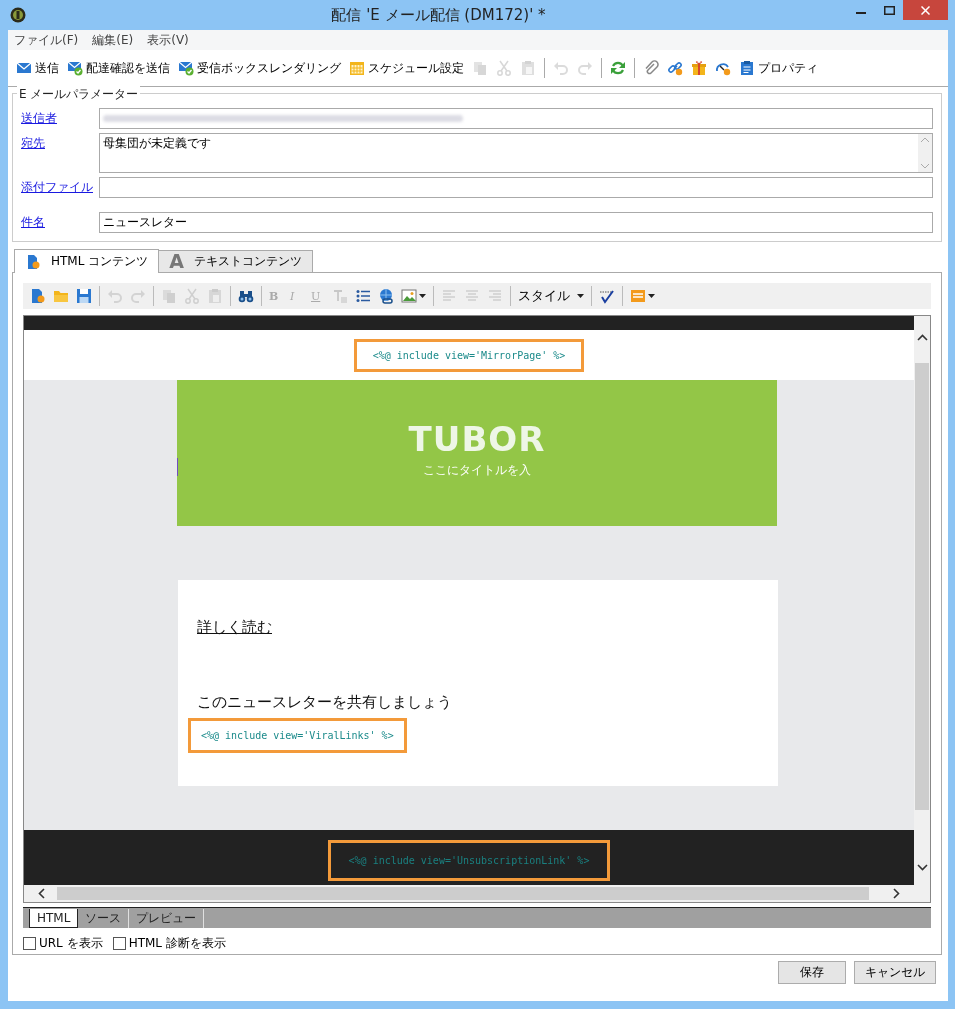  What do you see at coordinates (177, 943) in the screenshot?
I see `checkbox-label: HTML 診断を表示` at bounding box center [177, 943].